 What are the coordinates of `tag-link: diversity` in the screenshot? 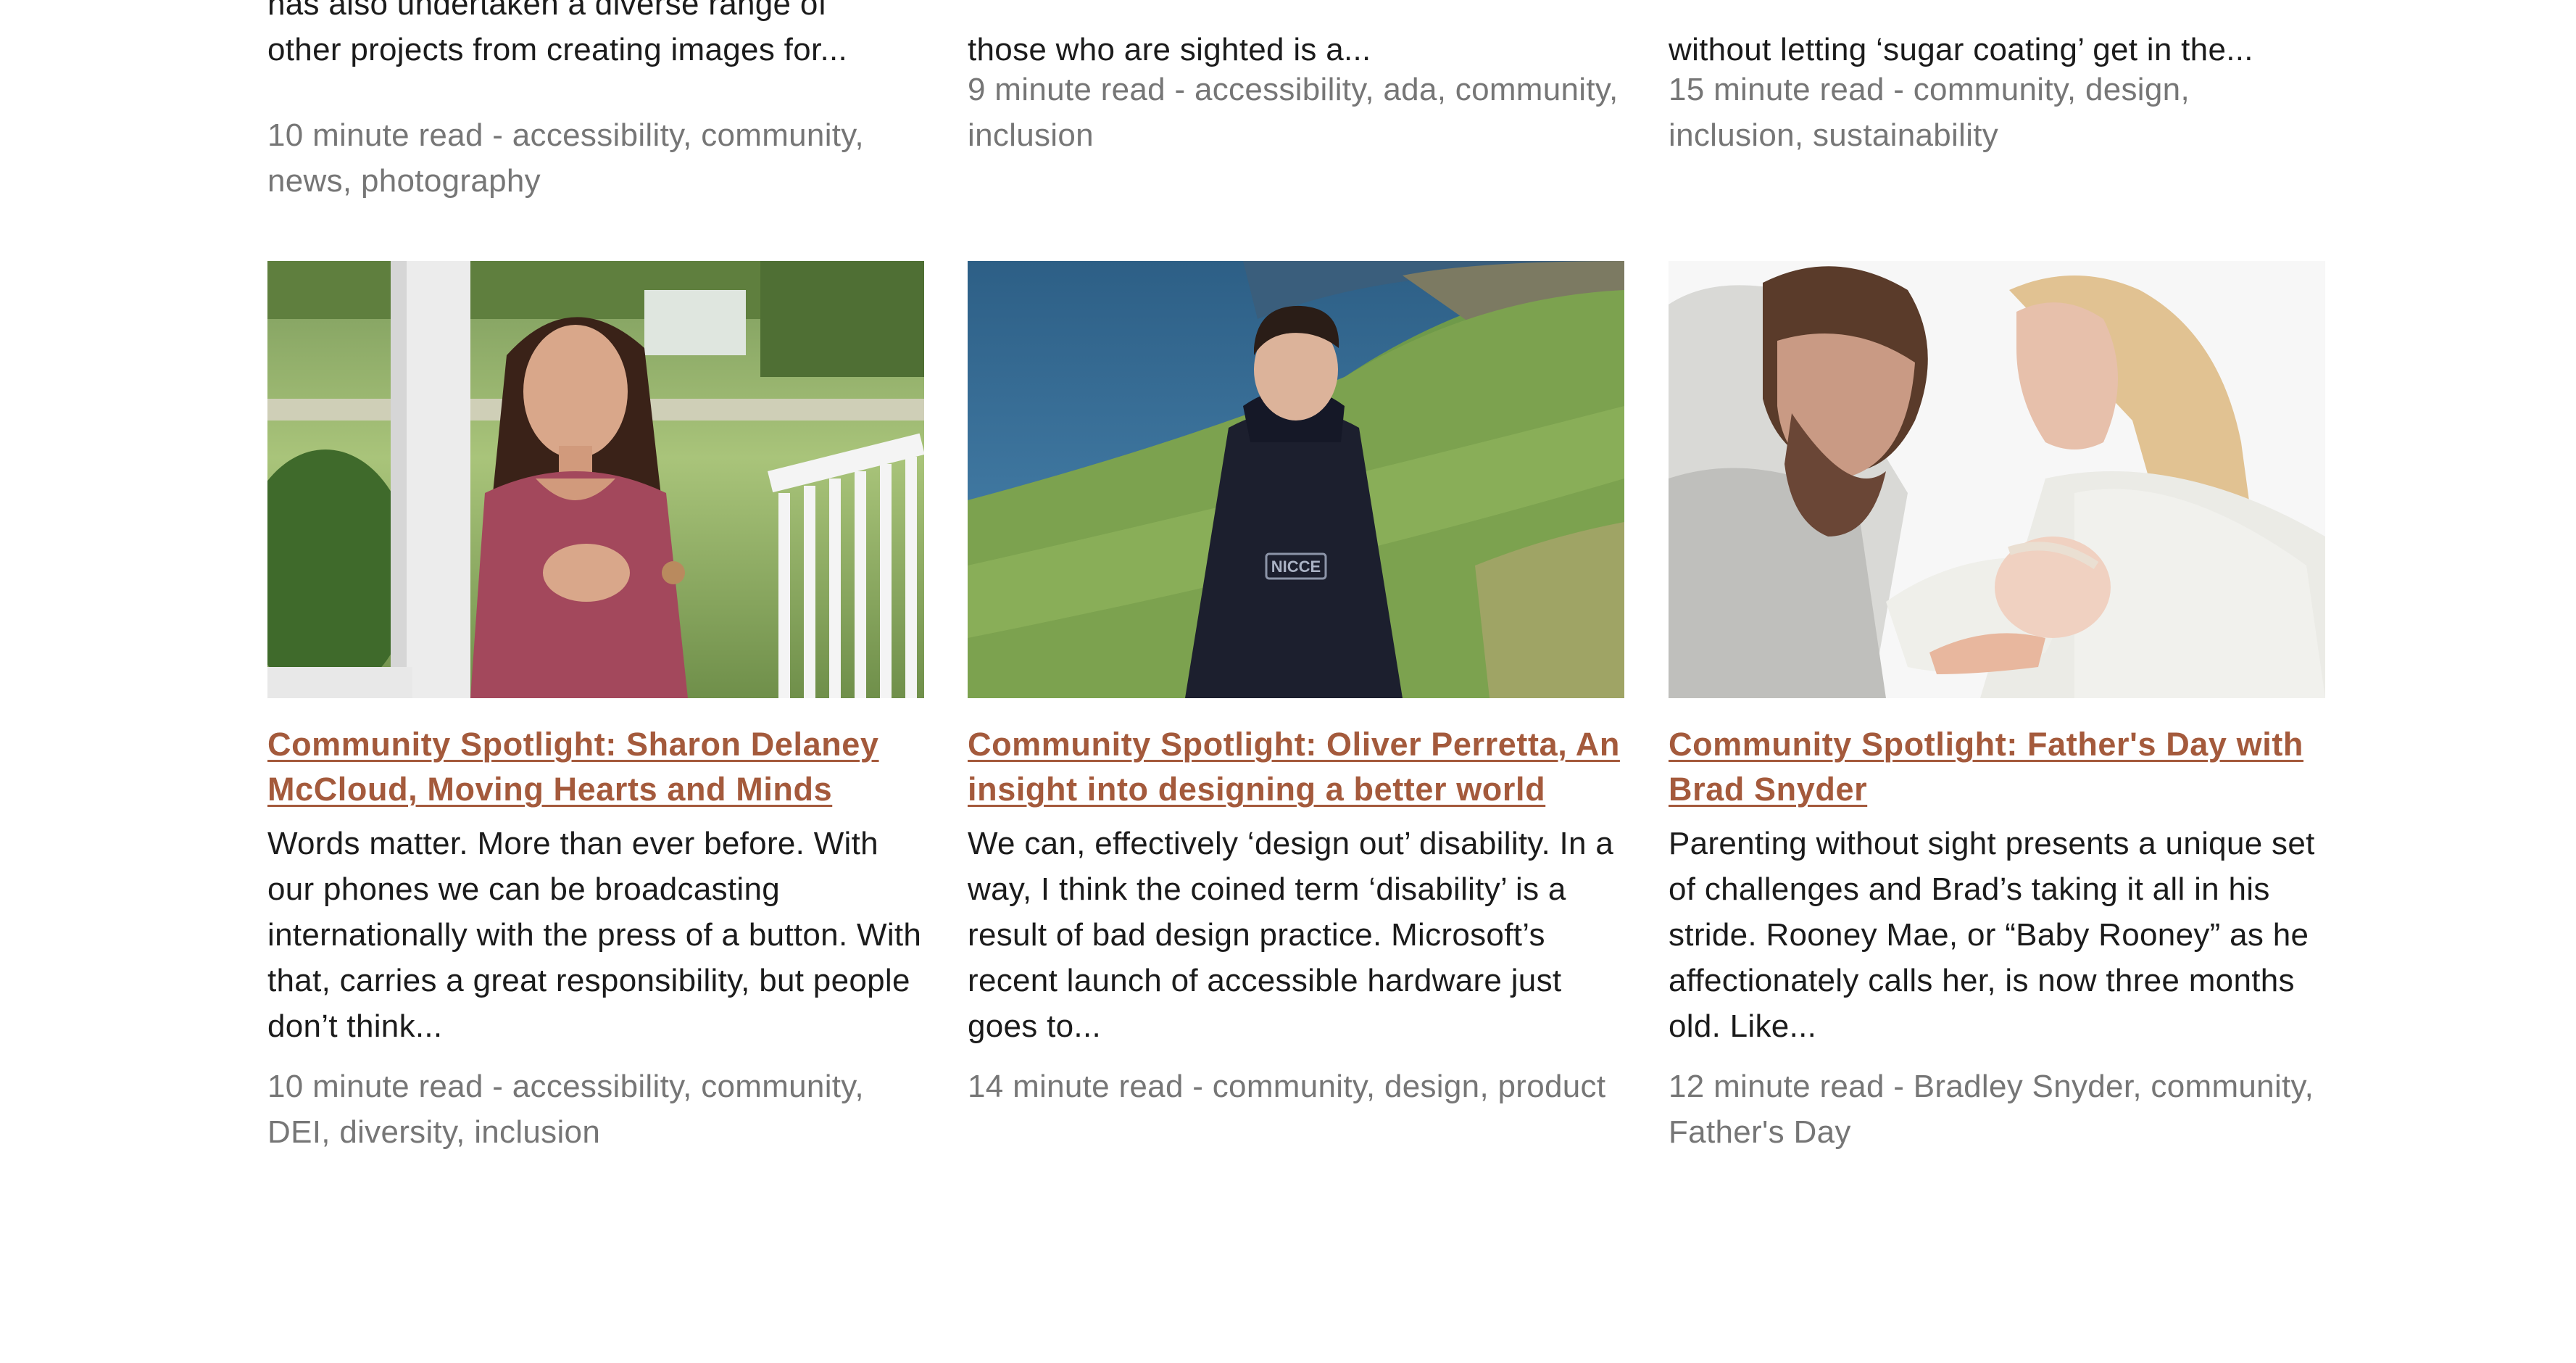 It's located at (397, 1132).